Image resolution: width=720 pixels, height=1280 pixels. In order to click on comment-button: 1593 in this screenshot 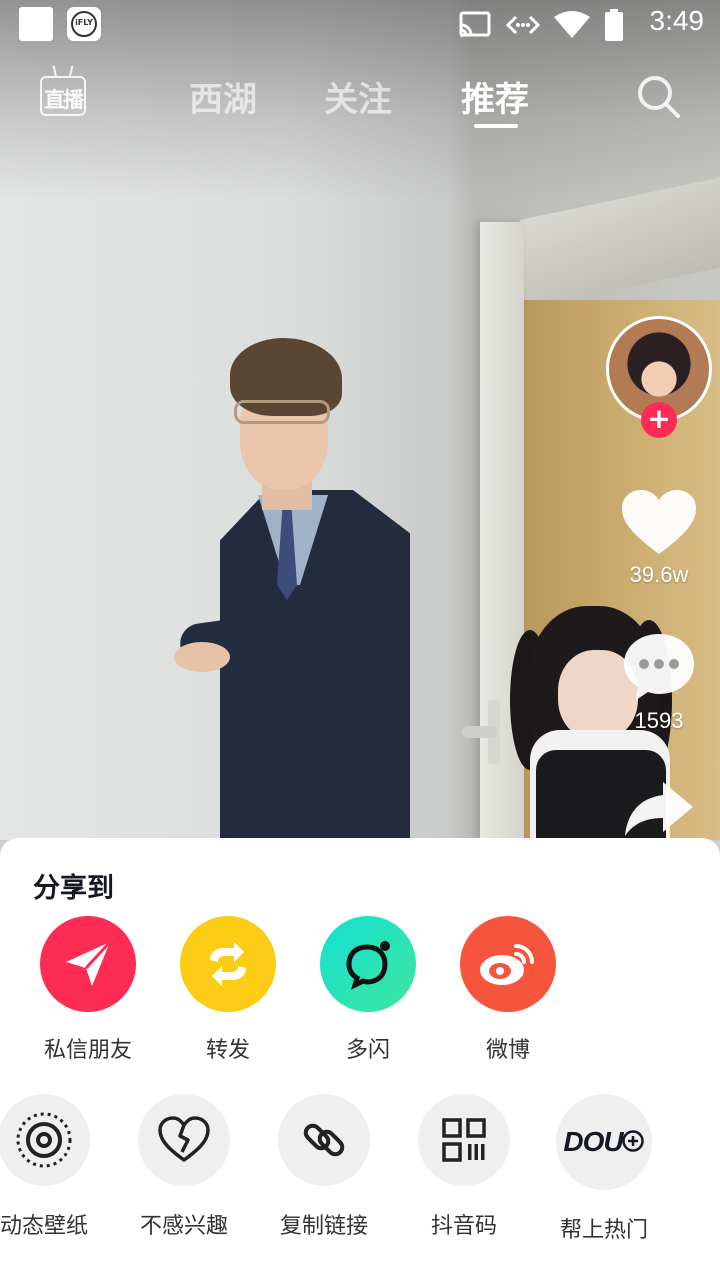, I will do `click(659, 683)`.